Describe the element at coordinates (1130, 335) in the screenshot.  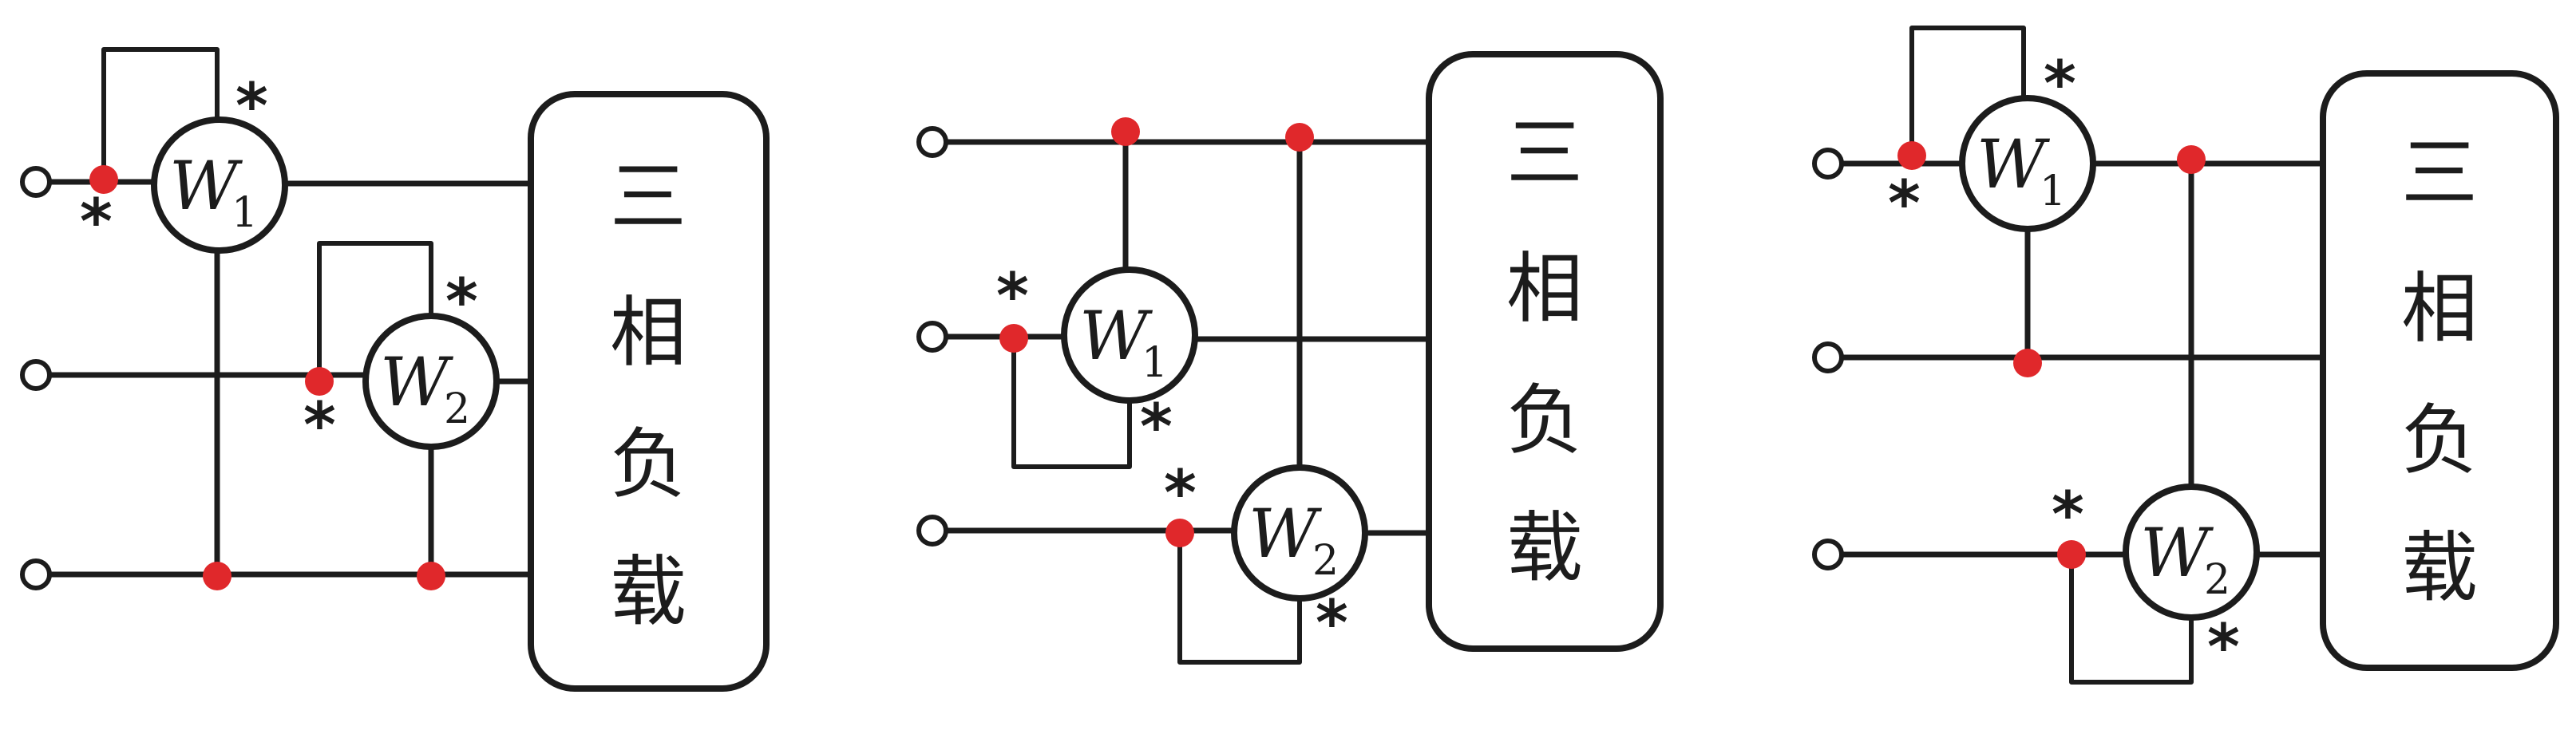
I see `wattmeter-w1: W 1` at that location.